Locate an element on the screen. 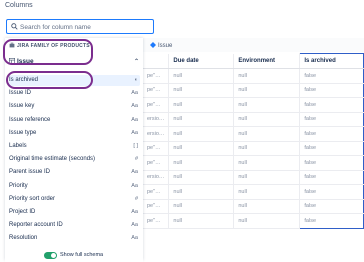  field-item: Priority Aa is located at coordinates (74, 186).